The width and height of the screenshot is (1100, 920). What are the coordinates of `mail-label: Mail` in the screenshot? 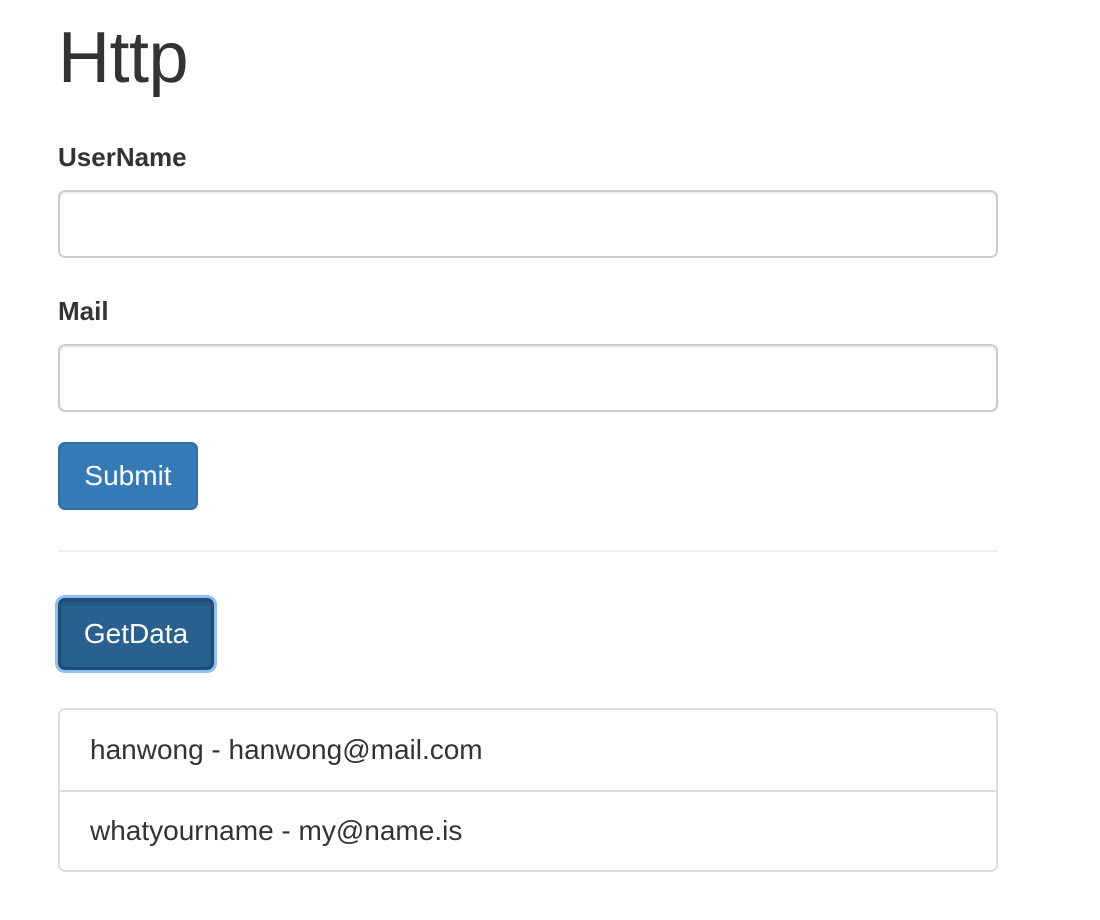 It's located at (83, 311).